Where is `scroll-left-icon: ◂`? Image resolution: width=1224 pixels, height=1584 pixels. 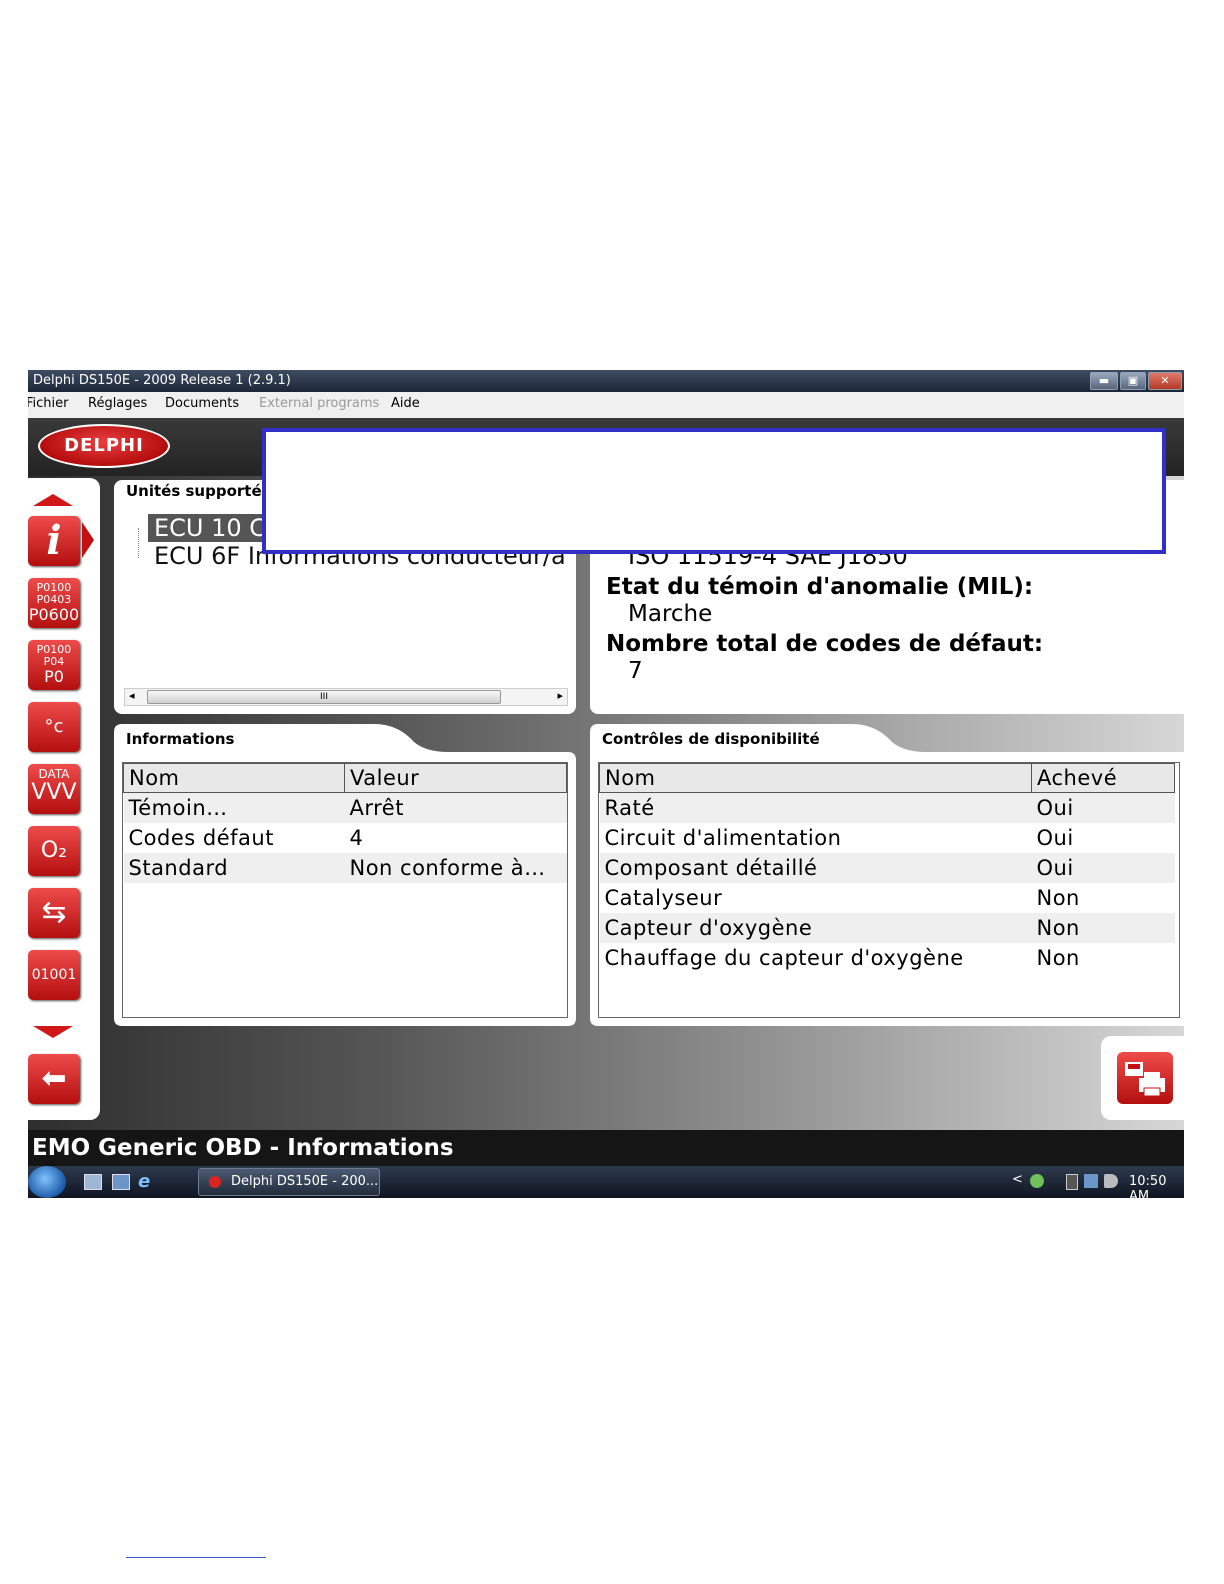 scroll-left-icon: ◂ is located at coordinates (132, 695).